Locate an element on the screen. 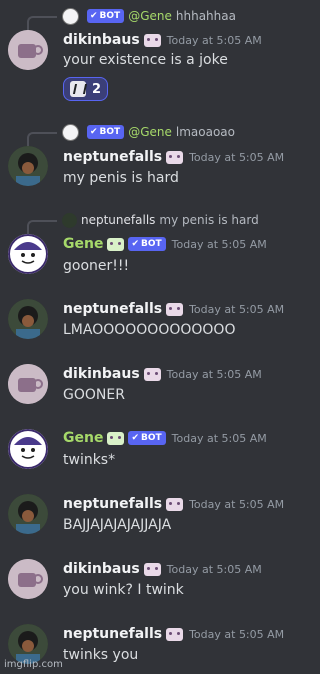 The image size is (320, 674). message-text: GOONER is located at coordinates (94, 395).